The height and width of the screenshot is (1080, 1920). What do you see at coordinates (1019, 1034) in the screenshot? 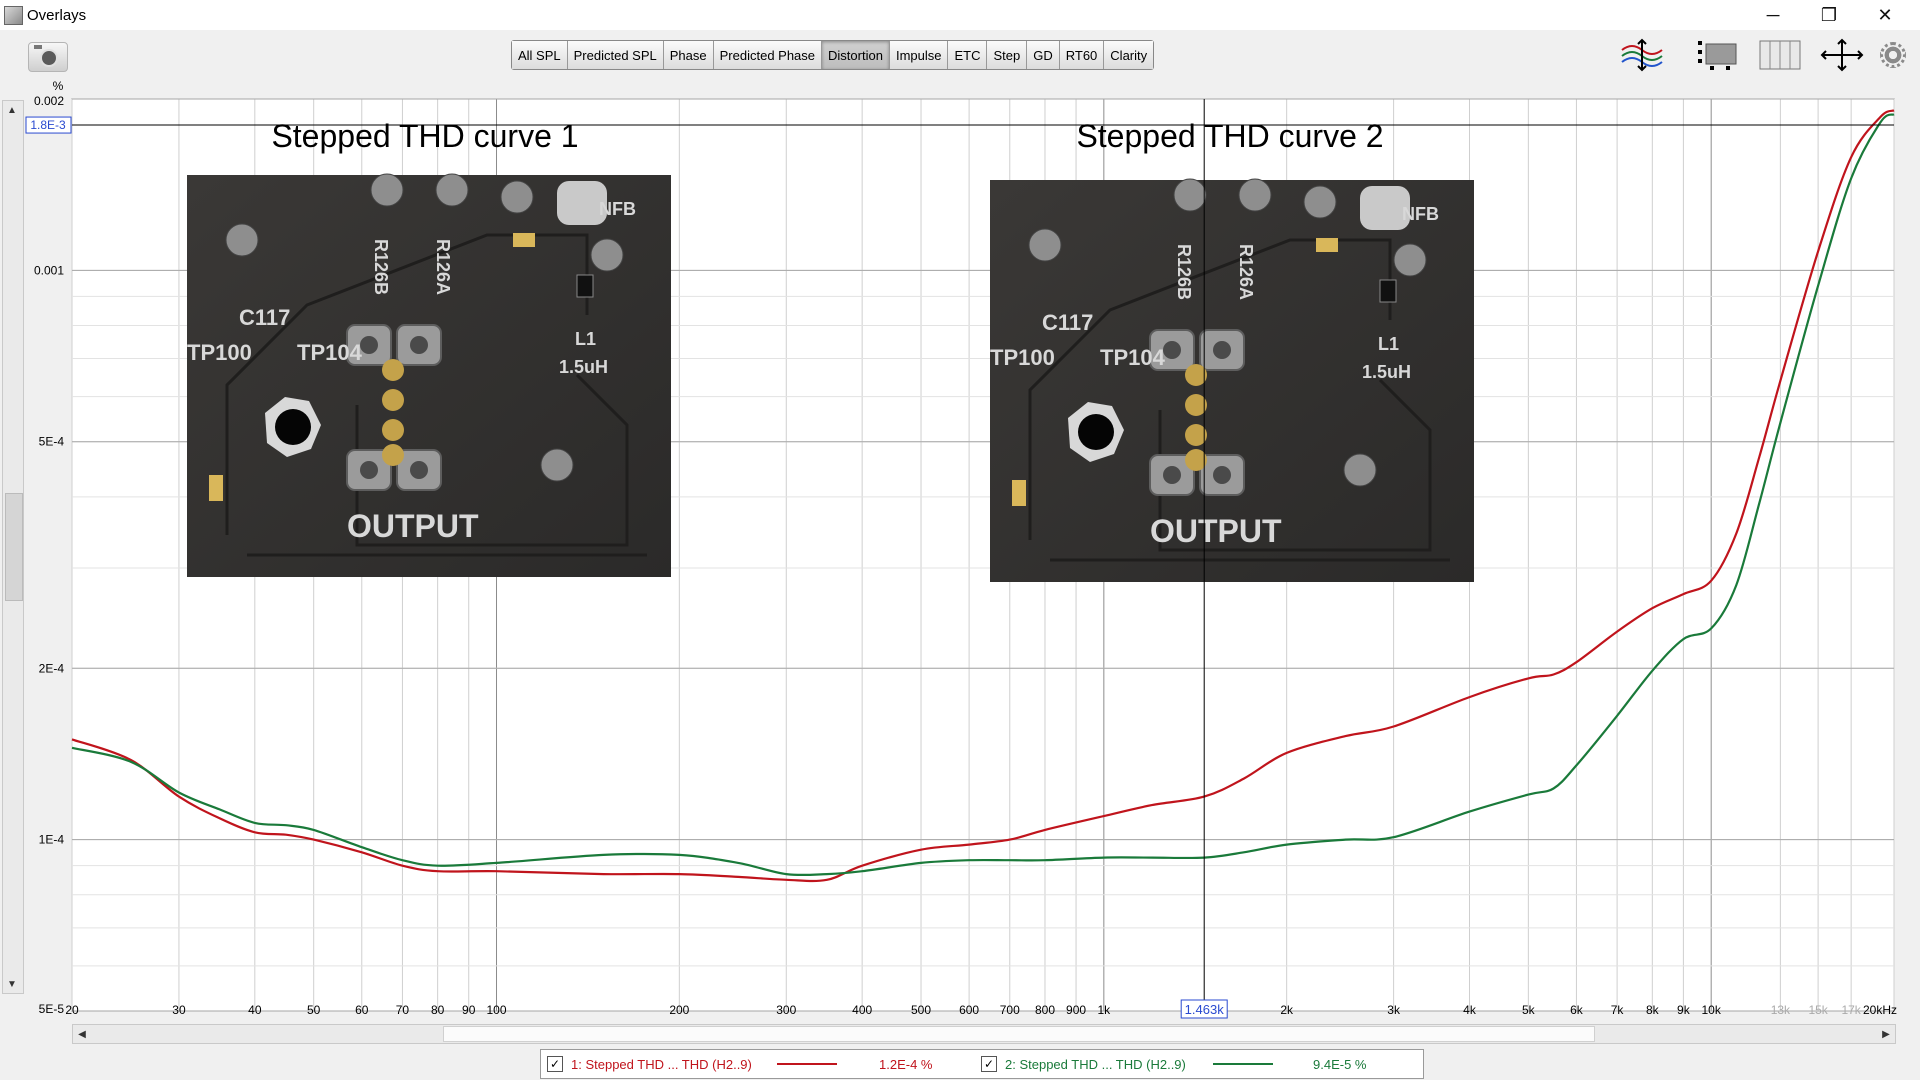
I see `horizontal-scroll-thumb` at bounding box center [1019, 1034].